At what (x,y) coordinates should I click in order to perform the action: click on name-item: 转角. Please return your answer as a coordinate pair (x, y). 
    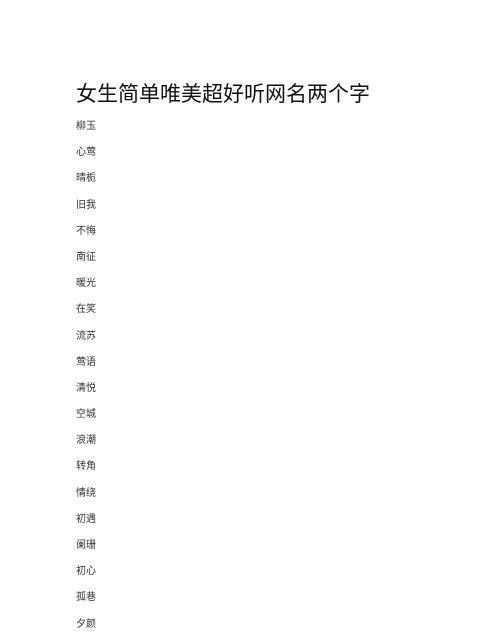
    Looking at the image, I should click on (86, 467).